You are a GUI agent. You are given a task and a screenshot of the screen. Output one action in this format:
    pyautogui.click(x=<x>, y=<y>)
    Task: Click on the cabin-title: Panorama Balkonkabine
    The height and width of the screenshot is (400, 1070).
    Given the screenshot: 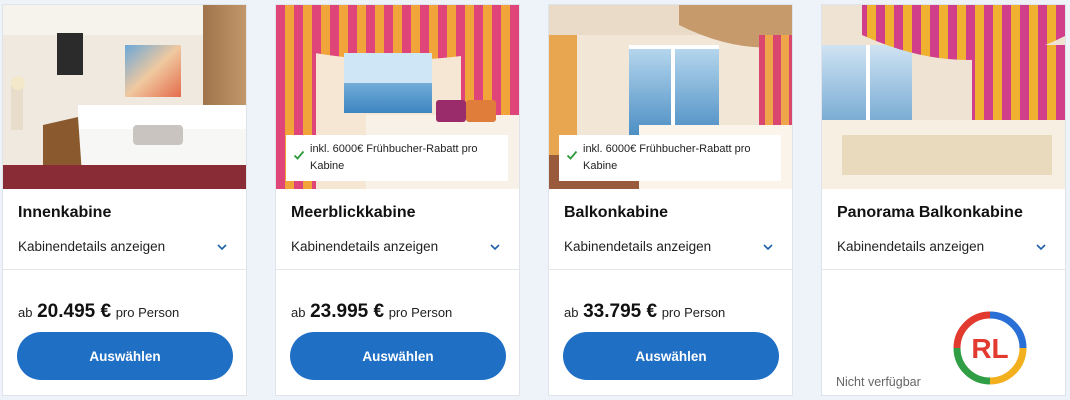 What is the action you would take?
    pyautogui.click(x=930, y=212)
    